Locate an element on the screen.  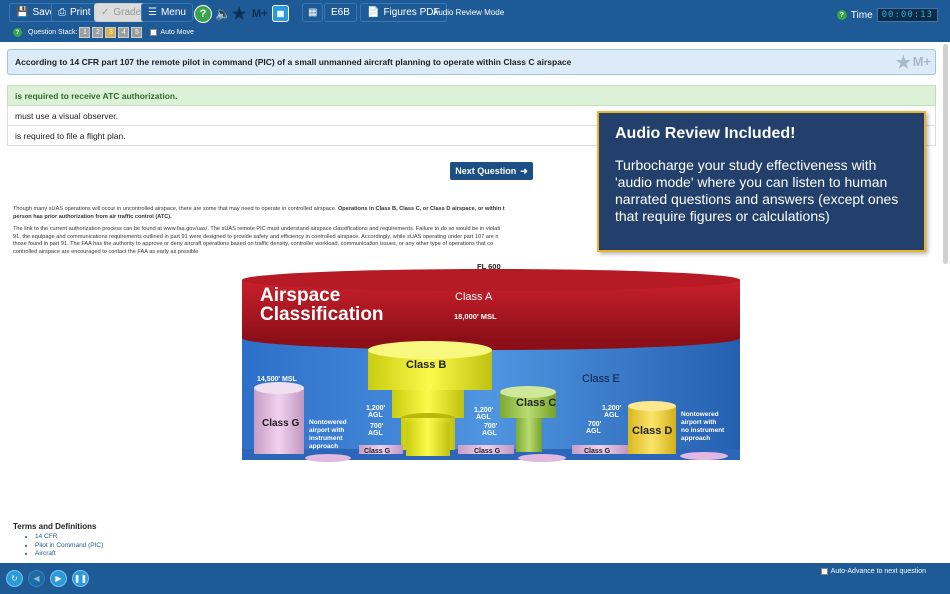
e6b-label: E6B is located at coordinates (340, 12).